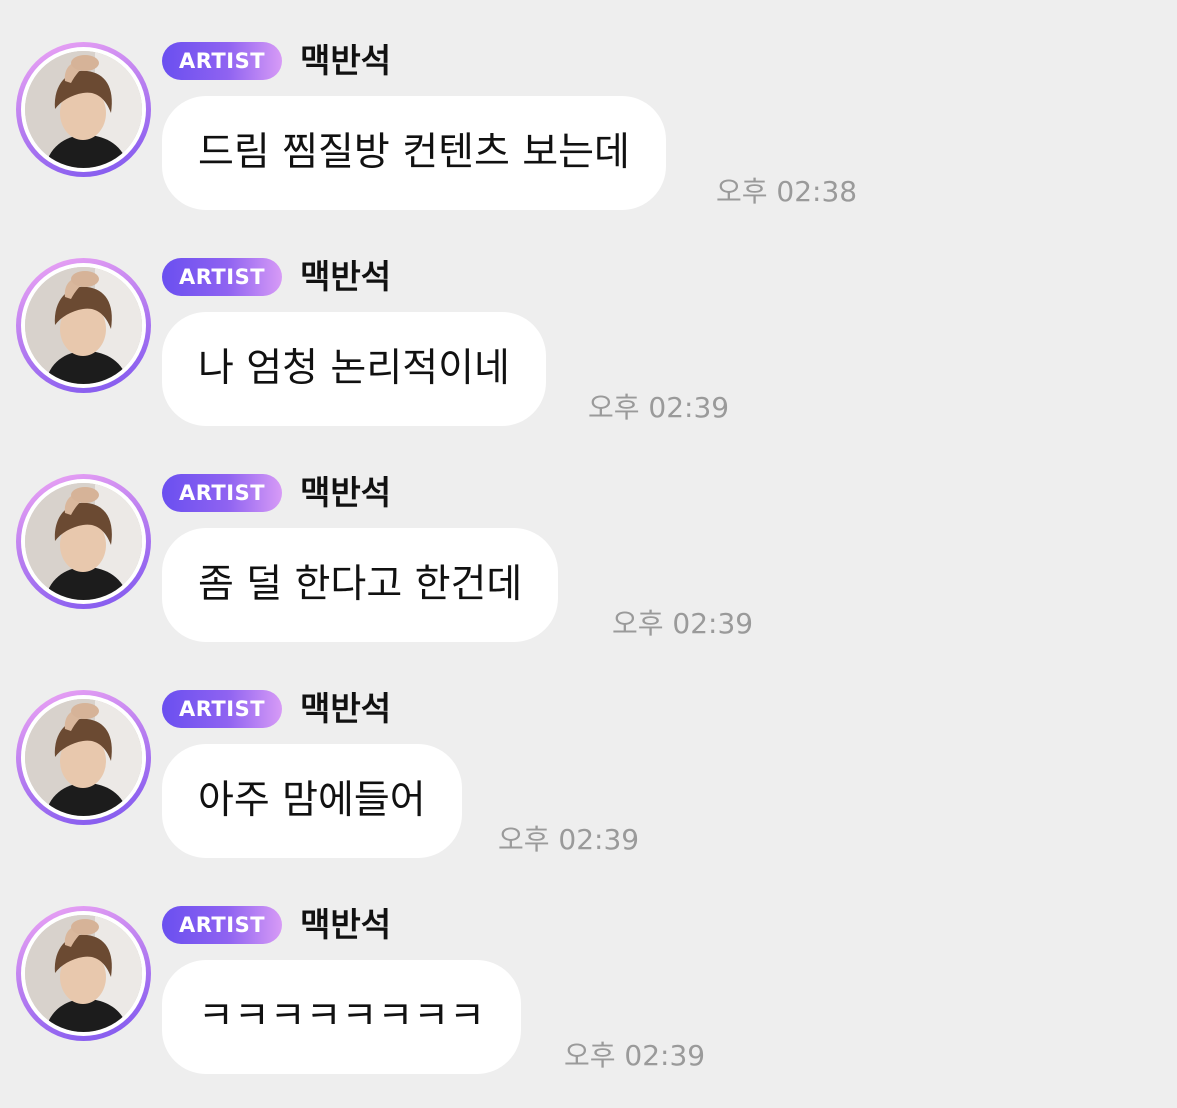 This screenshot has width=1177, height=1108. I want to click on message-bubble: 아주 맘에들어, so click(312, 801).